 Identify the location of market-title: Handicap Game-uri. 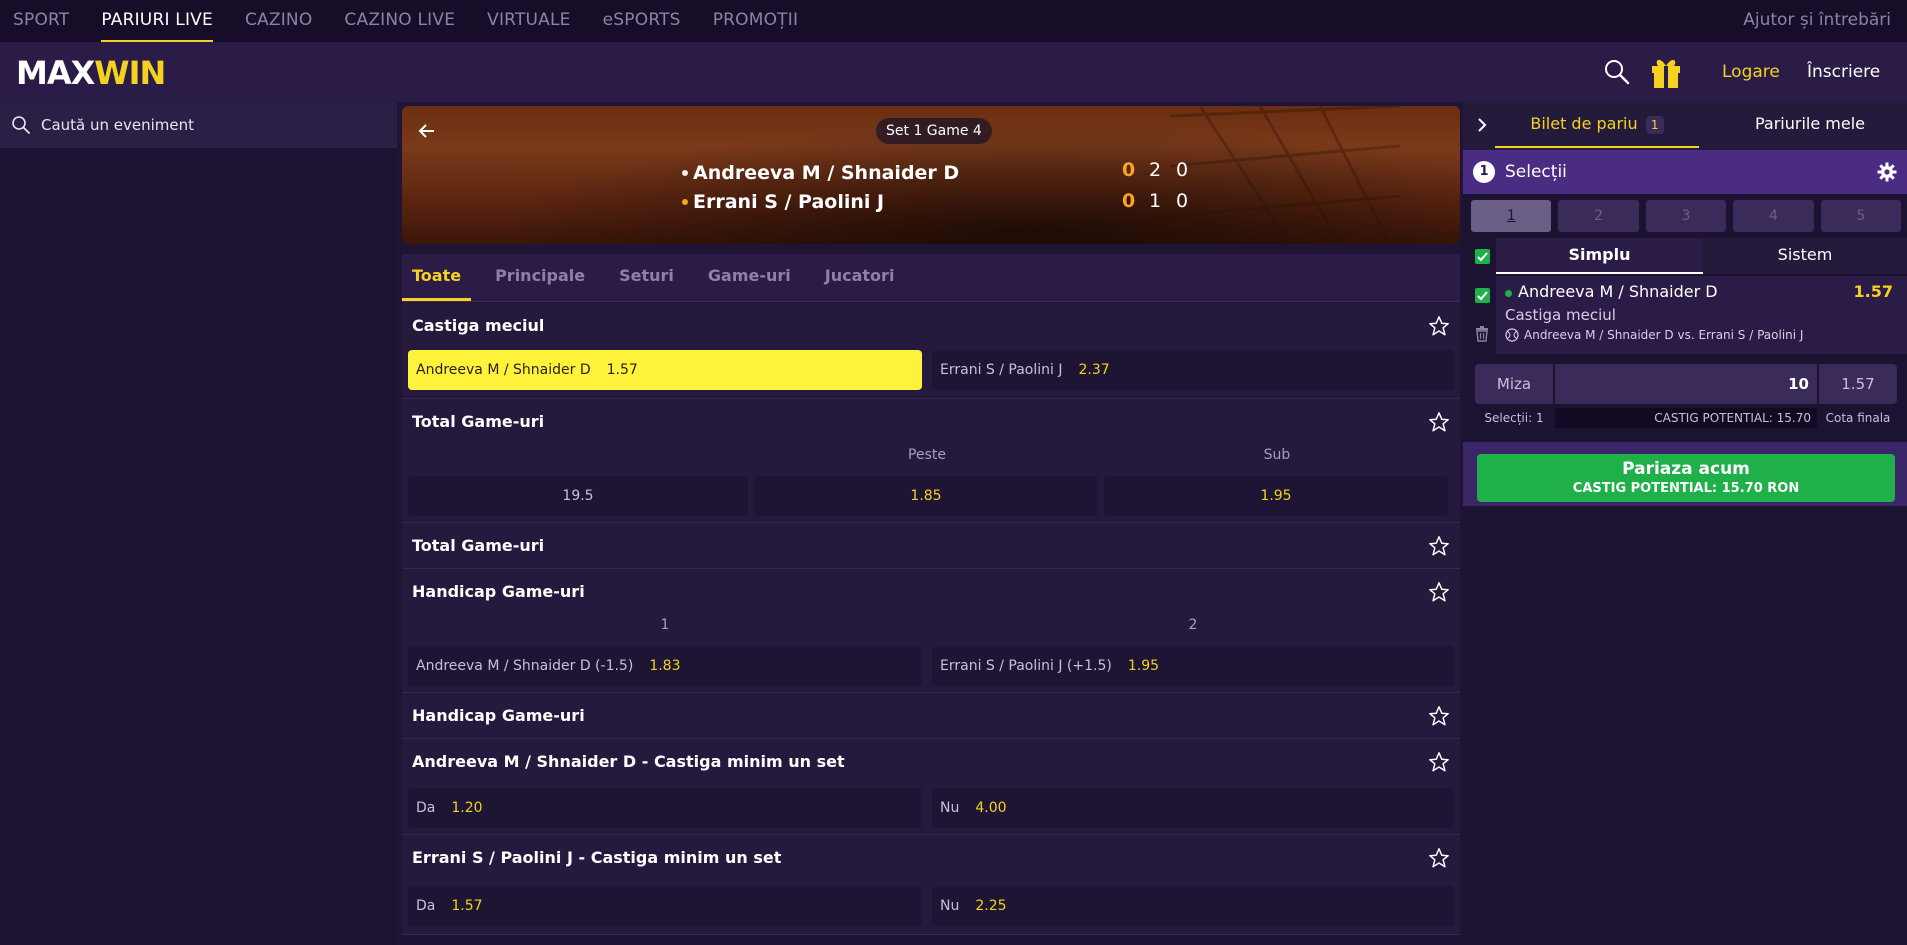
(498, 591).